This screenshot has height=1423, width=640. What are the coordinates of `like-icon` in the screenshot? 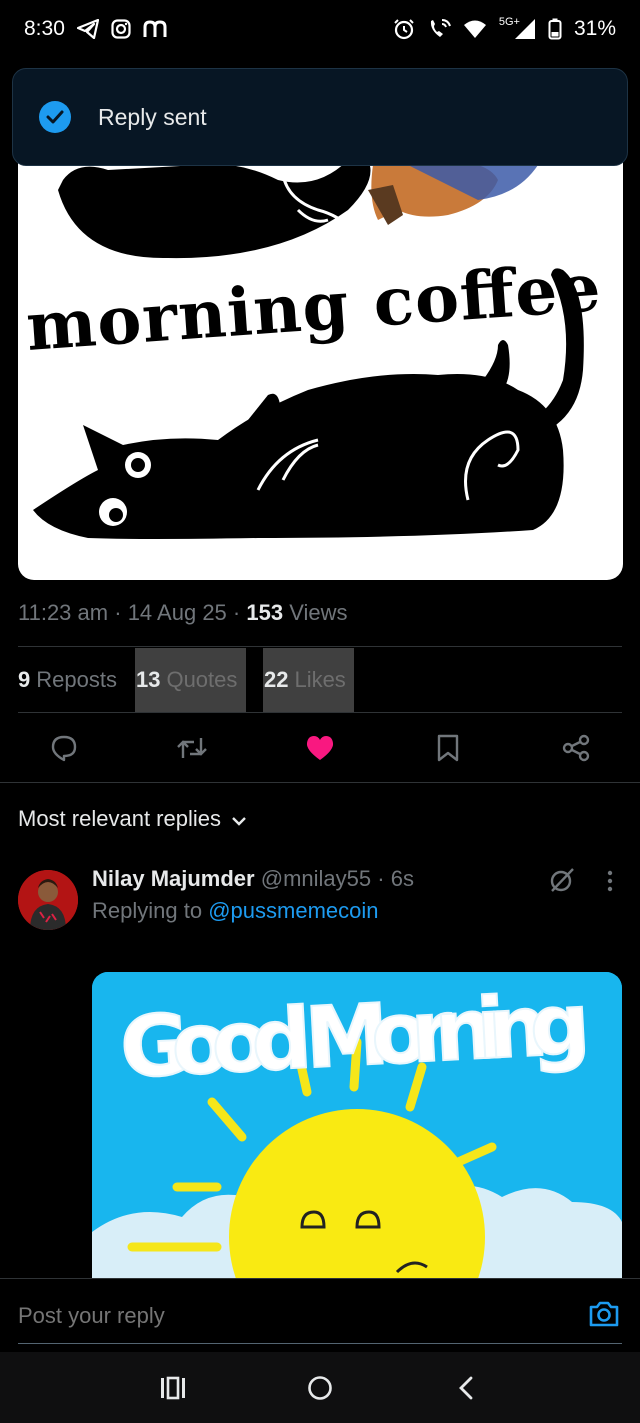 It's located at (320, 748).